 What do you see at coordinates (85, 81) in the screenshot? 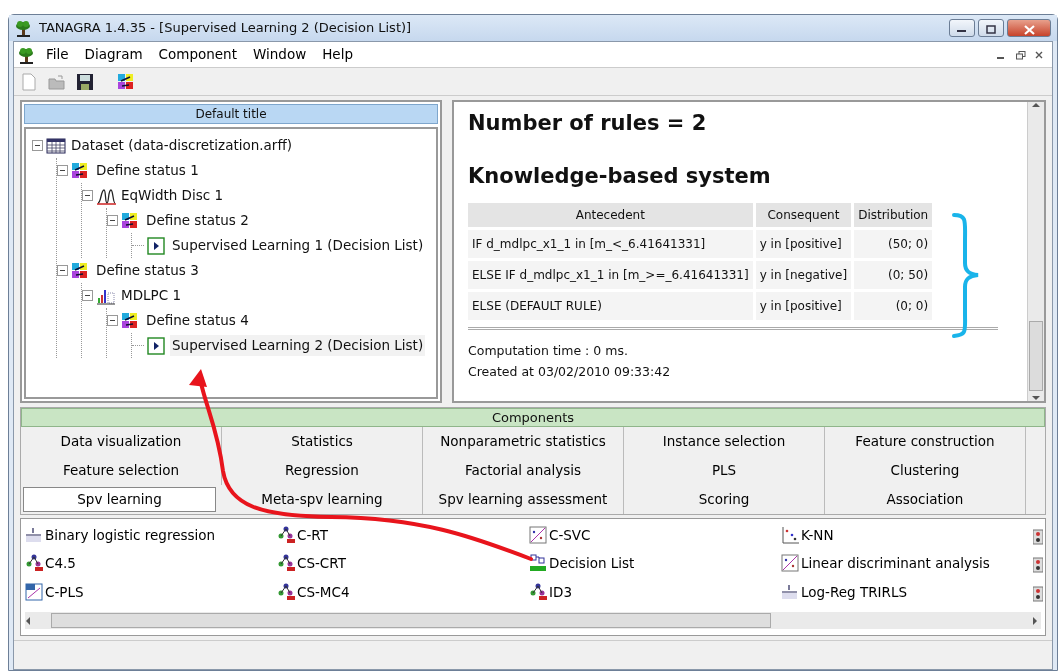
I see `save-icon` at bounding box center [85, 81].